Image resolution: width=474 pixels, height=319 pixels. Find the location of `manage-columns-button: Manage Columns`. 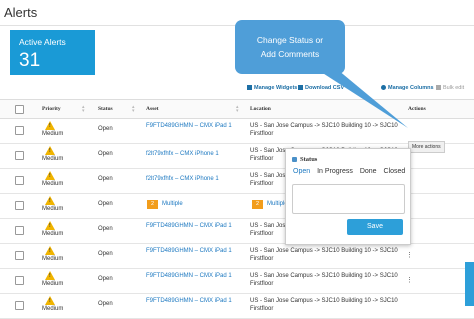

manage-columns-button: Manage Columns is located at coordinates (407, 91).